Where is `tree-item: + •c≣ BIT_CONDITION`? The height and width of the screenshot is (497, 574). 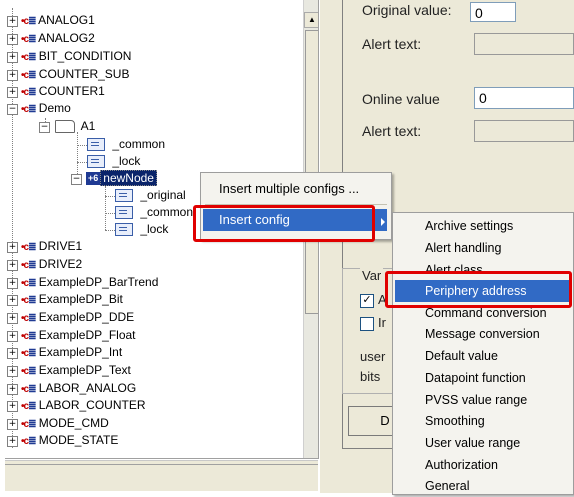 tree-item: + •c≣ BIT_CONDITION is located at coordinates (69, 56).